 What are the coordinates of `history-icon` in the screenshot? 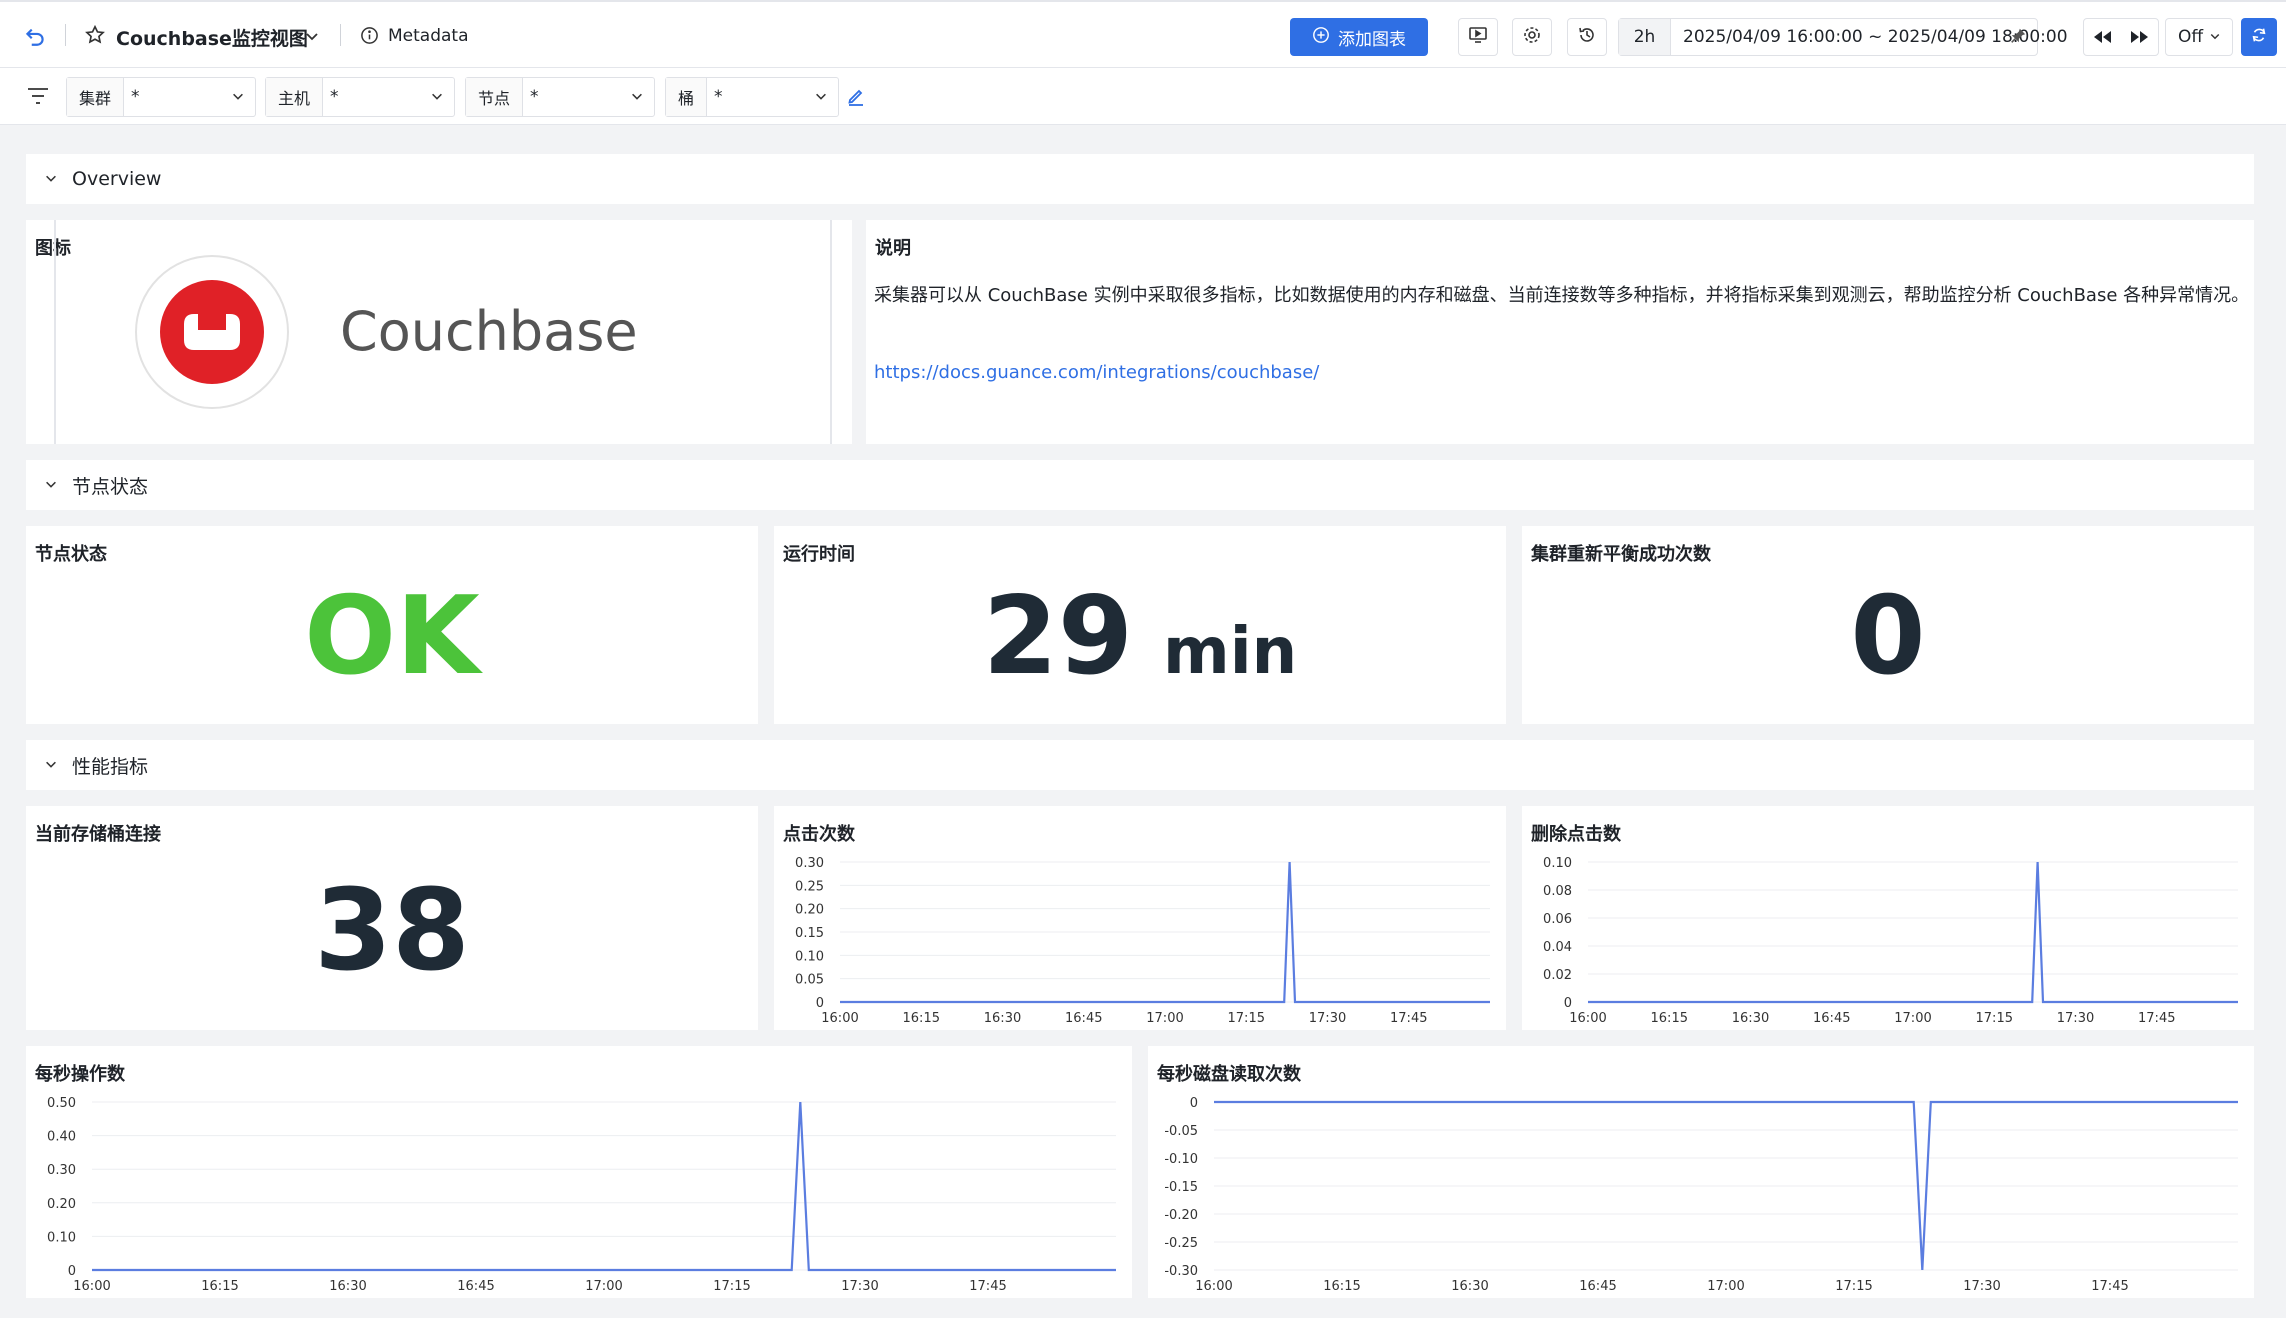 It's located at (1587, 37).